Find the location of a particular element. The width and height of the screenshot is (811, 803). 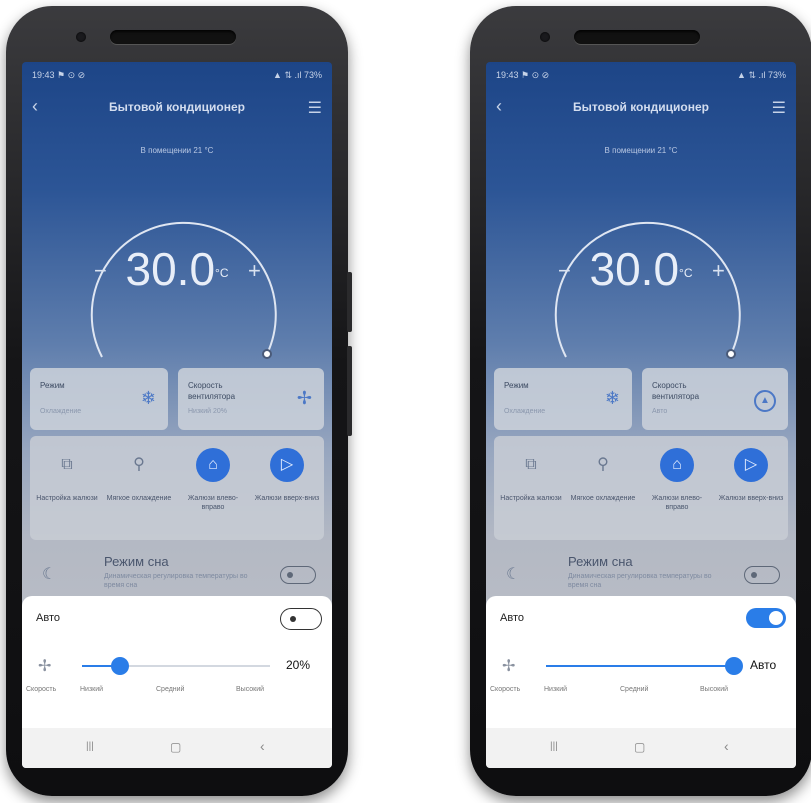

power-button is located at coordinates (349, 391).